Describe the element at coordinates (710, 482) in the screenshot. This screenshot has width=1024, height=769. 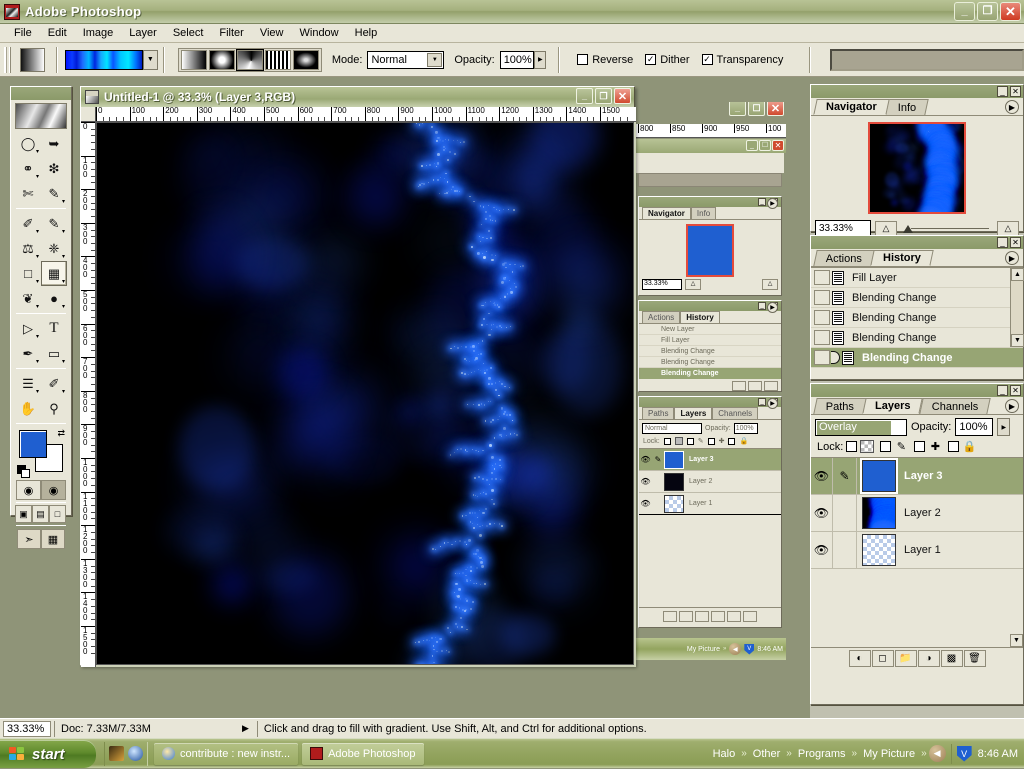
I see `nested-layer-row: 👁 Layer 2` at that location.